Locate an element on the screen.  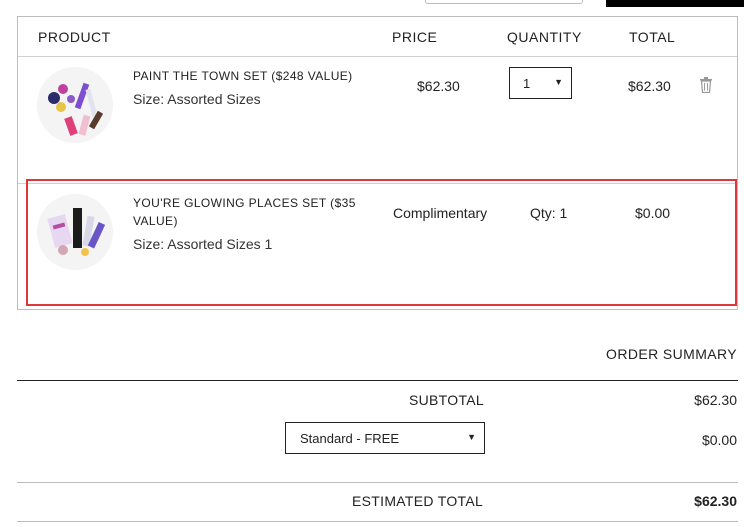
product-total: $62.30 is located at coordinates (649, 86).